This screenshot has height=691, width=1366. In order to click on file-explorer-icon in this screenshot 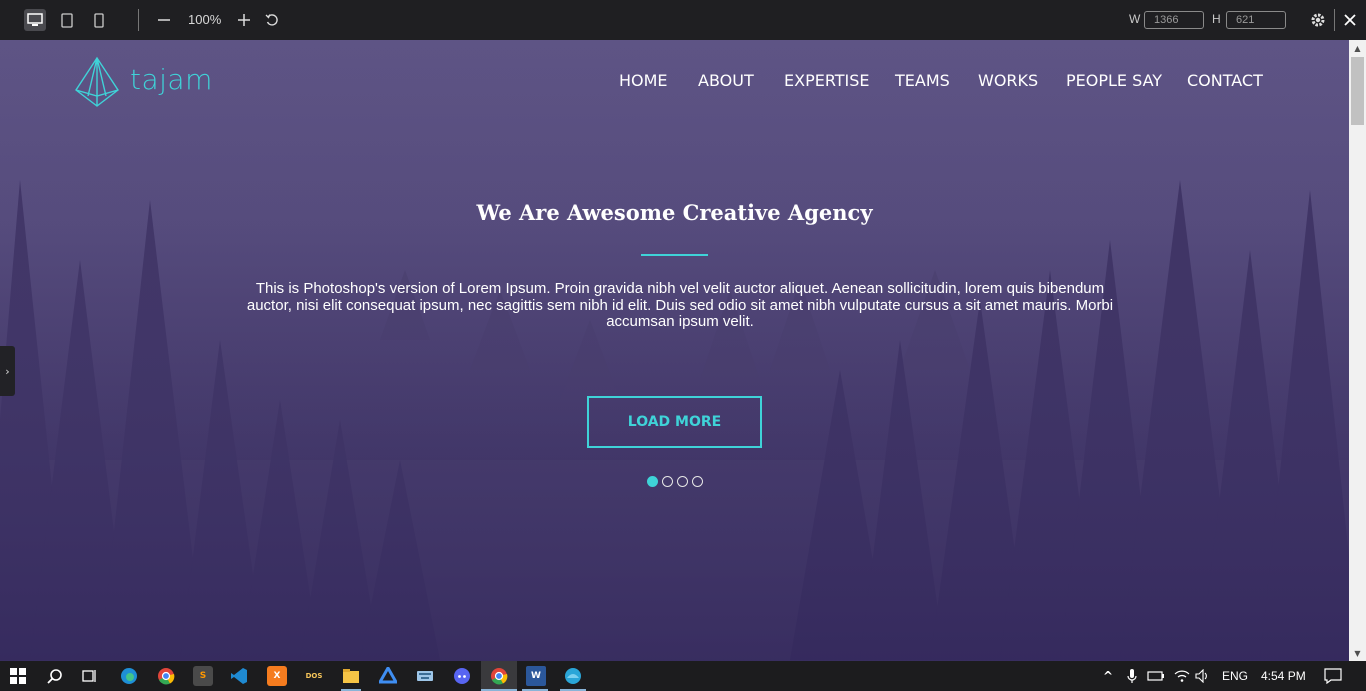, I will do `click(351, 676)`.